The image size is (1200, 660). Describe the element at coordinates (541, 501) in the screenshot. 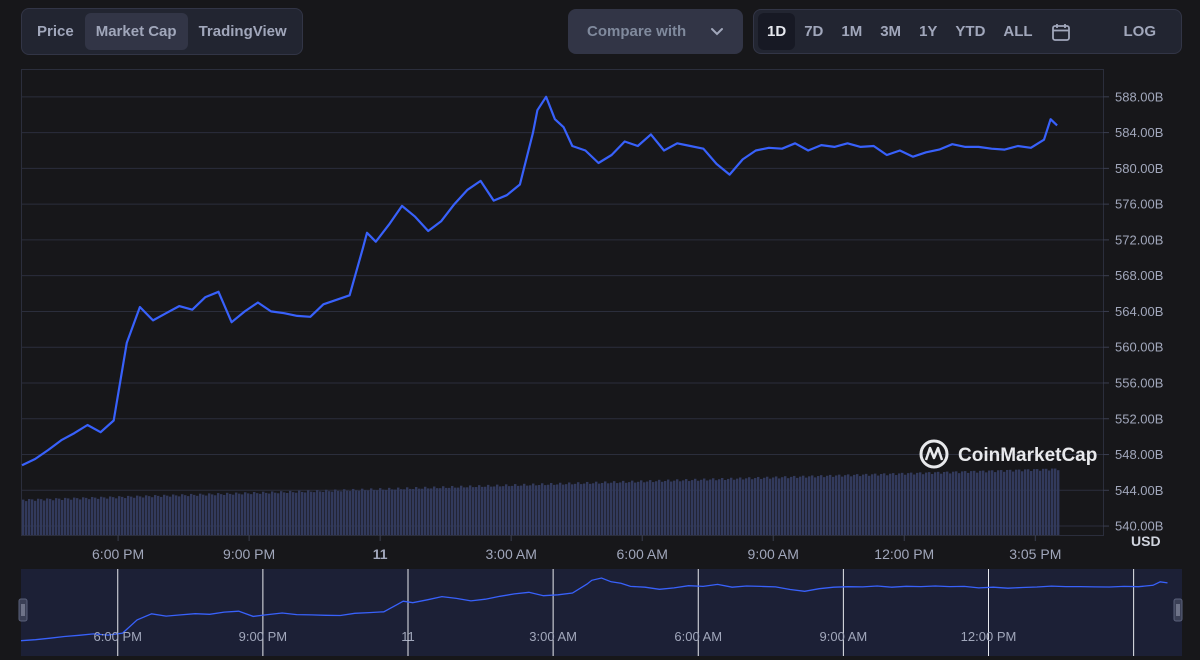

I see `volume-bars` at that location.